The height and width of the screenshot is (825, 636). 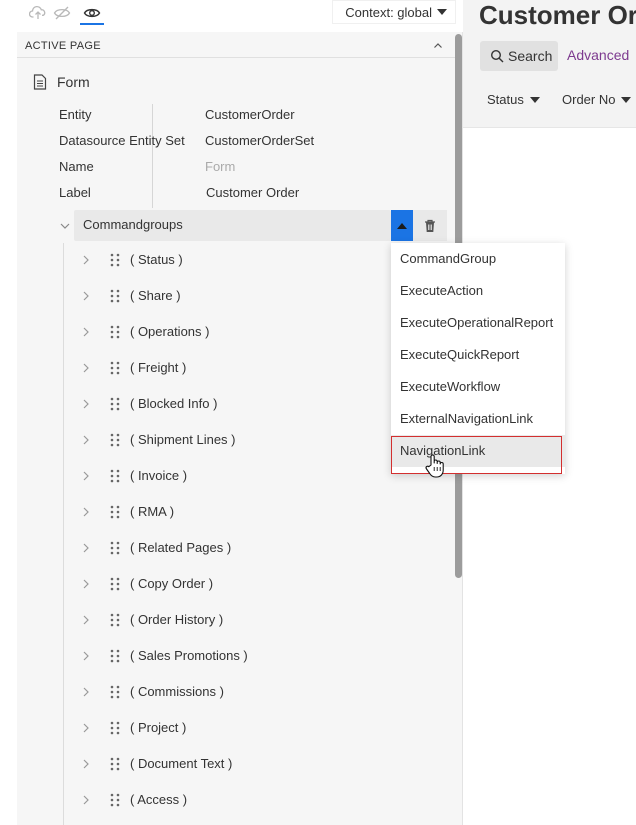 What do you see at coordinates (92, 24) in the screenshot?
I see `active-tab-indicator` at bounding box center [92, 24].